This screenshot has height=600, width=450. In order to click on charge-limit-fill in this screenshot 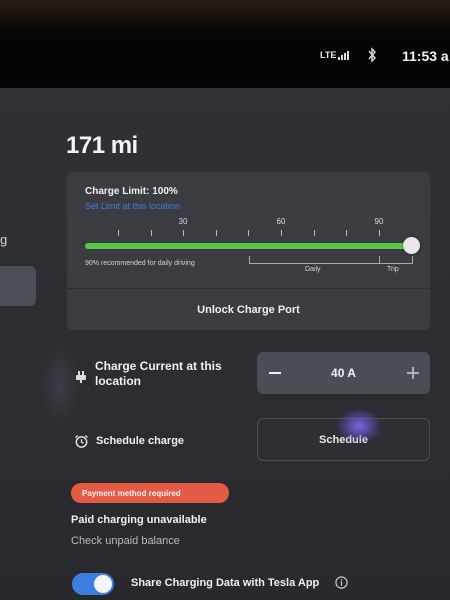, I will do `click(248, 246)`.